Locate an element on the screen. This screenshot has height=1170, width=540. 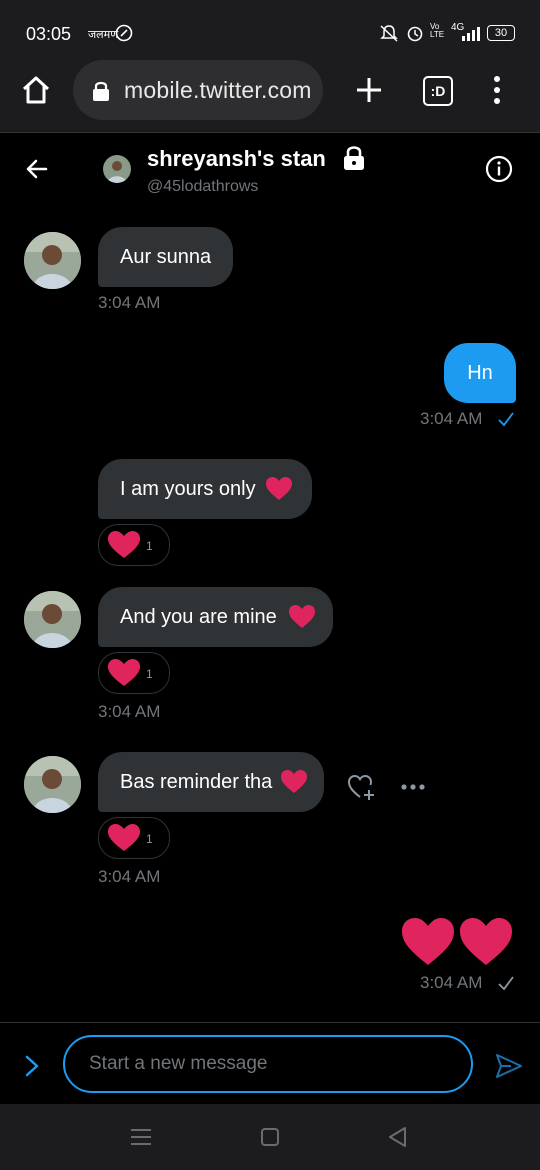
new-tab-icon is located at coordinates (369, 90).